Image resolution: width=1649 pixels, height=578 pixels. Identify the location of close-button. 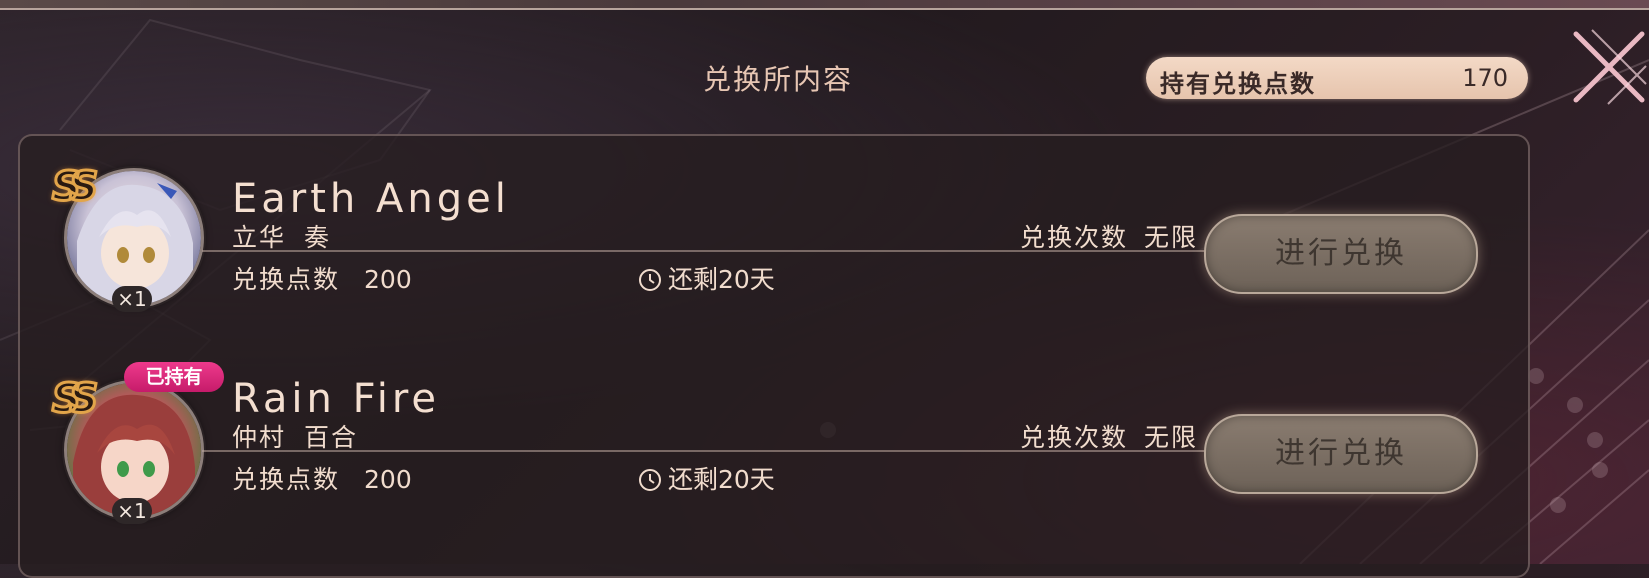
(1608, 68).